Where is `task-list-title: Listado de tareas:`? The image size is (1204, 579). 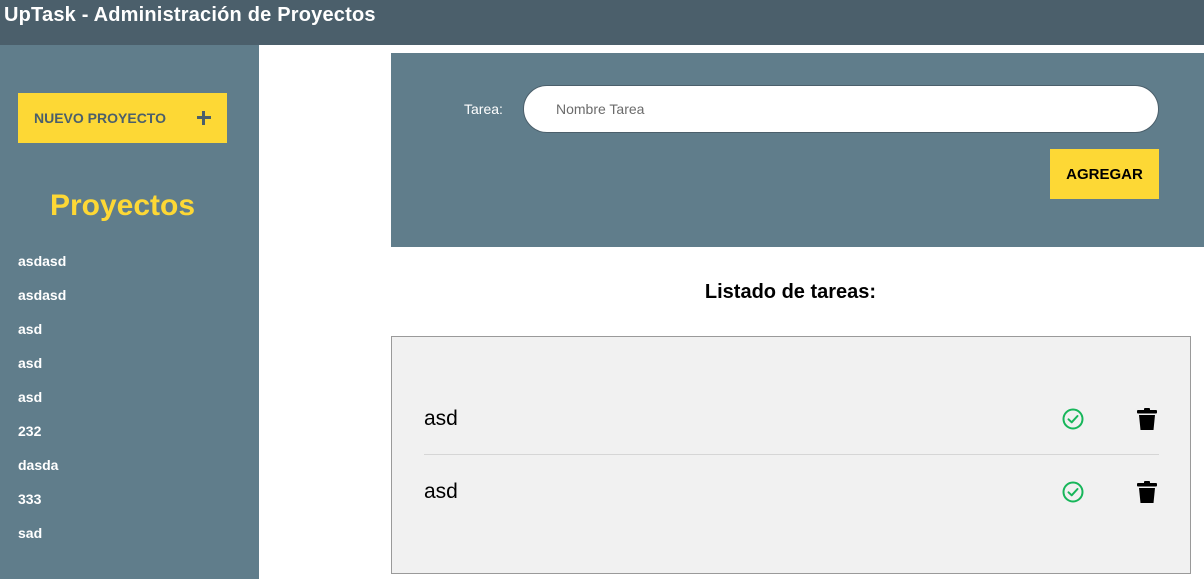
task-list-title: Listado de tareas: is located at coordinates (790, 292).